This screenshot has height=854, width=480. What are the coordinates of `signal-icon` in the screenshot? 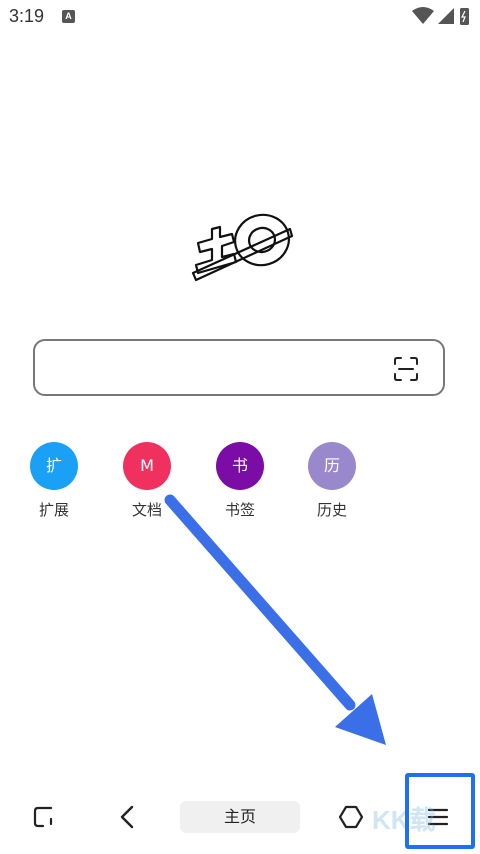 It's located at (446, 16).